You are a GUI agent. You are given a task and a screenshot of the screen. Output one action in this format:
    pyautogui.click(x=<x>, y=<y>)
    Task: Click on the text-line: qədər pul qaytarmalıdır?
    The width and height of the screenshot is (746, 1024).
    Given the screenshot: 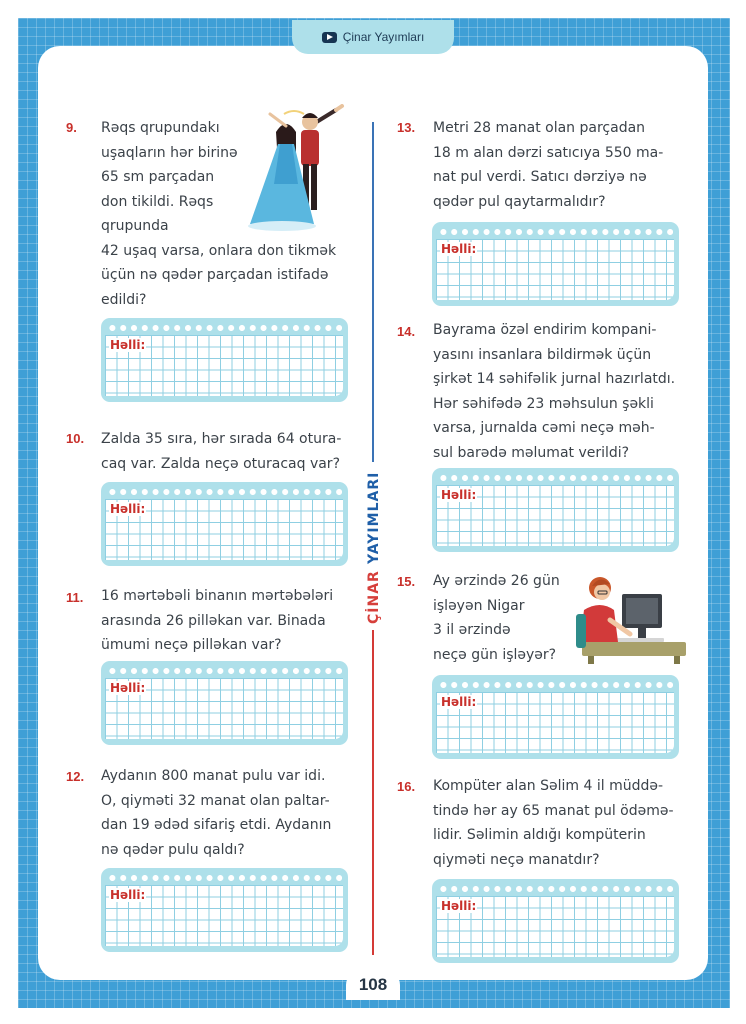 What is the action you would take?
    pyautogui.click(x=519, y=201)
    